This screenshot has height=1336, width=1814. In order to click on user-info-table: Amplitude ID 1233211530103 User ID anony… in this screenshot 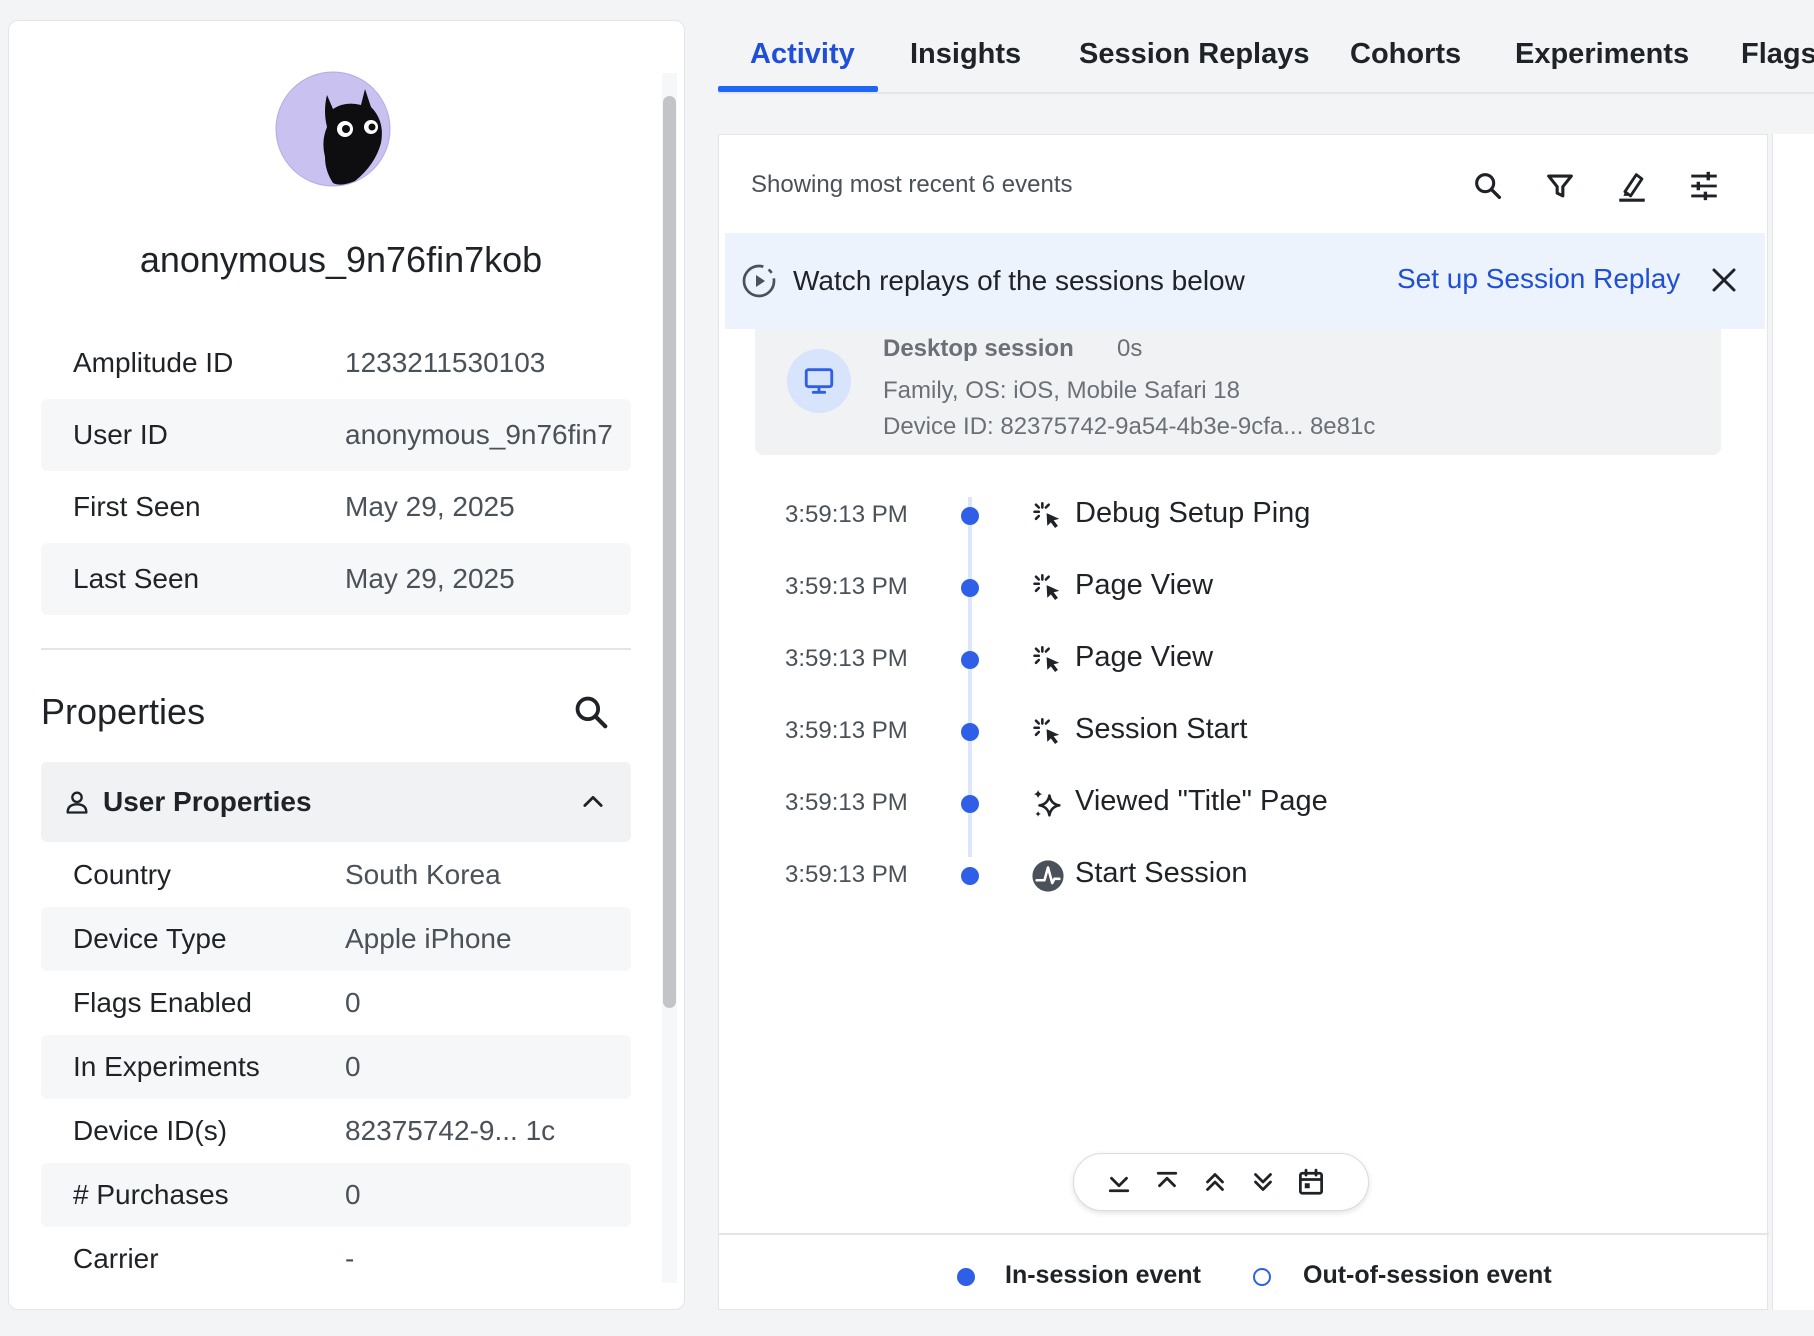, I will do `click(336, 471)`.